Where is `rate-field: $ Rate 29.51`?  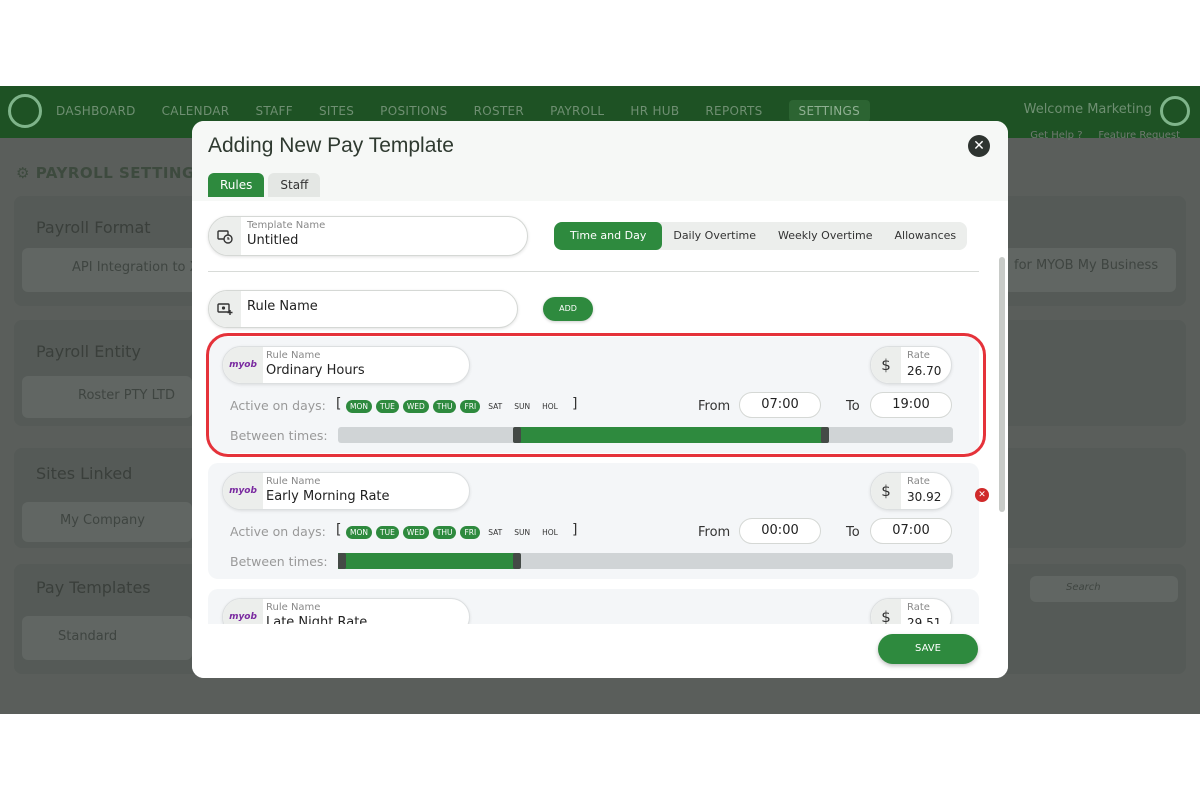 rate-field: $ Rate 29.51 is located at coordinates (911, 611).